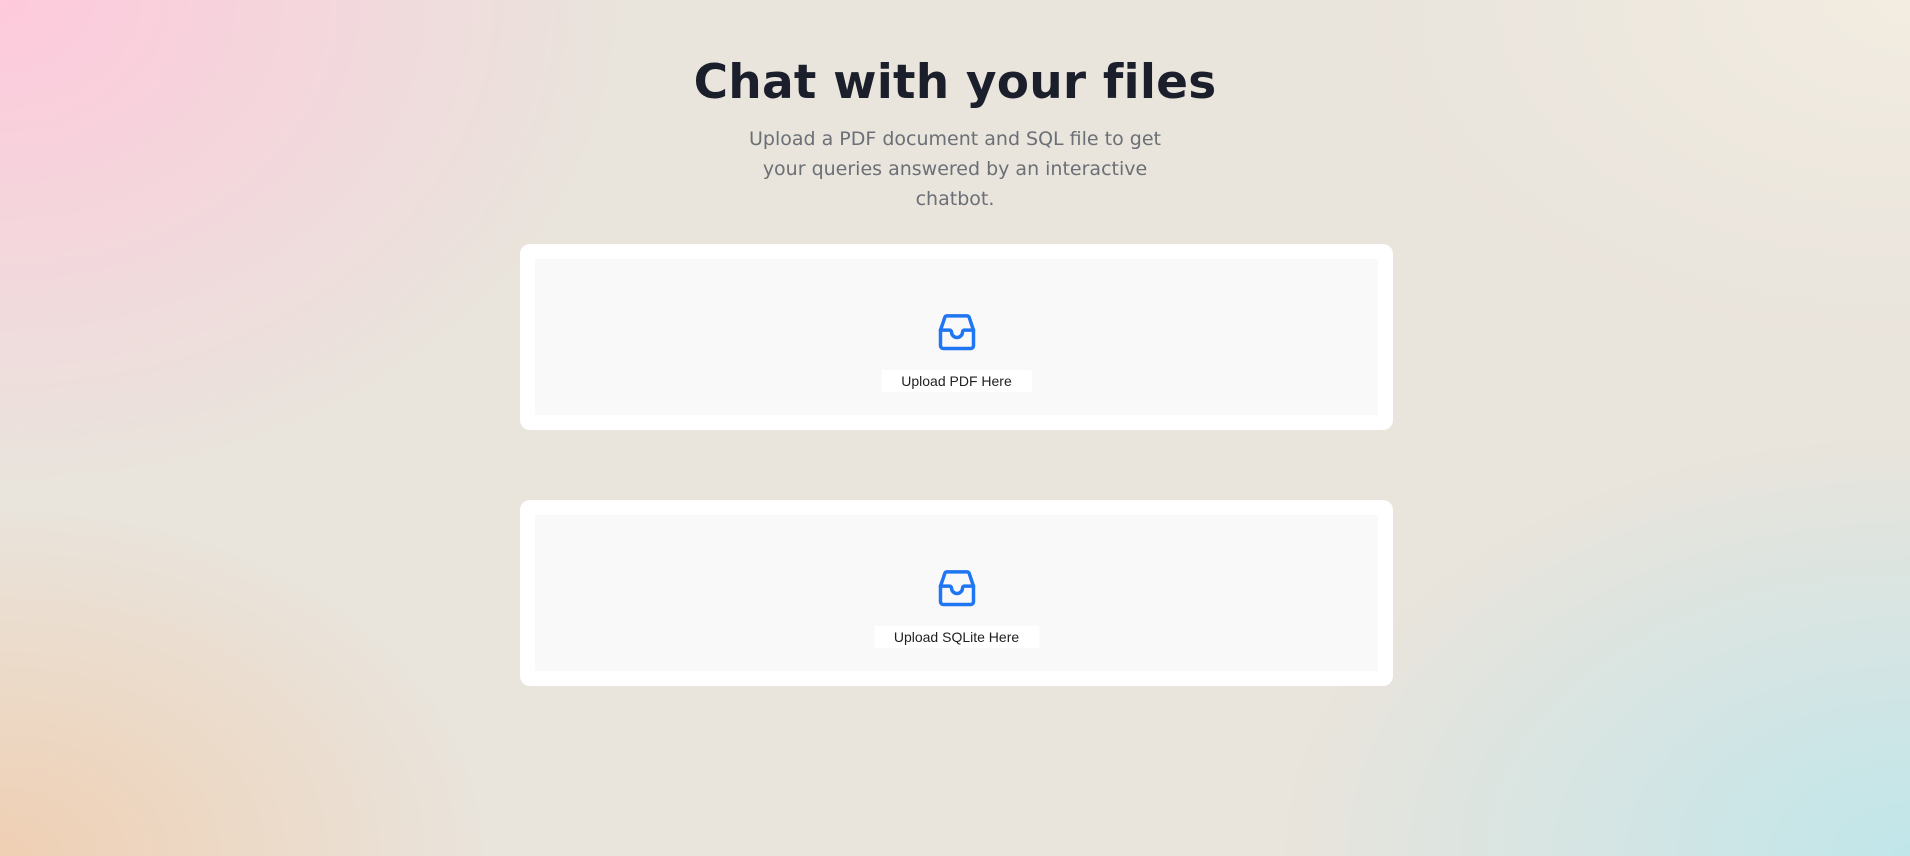 The width and height of the screenshot is (1910, 856). I want to click on sqlite-upload-card: Upload SQLite Here, so click(956, 593).